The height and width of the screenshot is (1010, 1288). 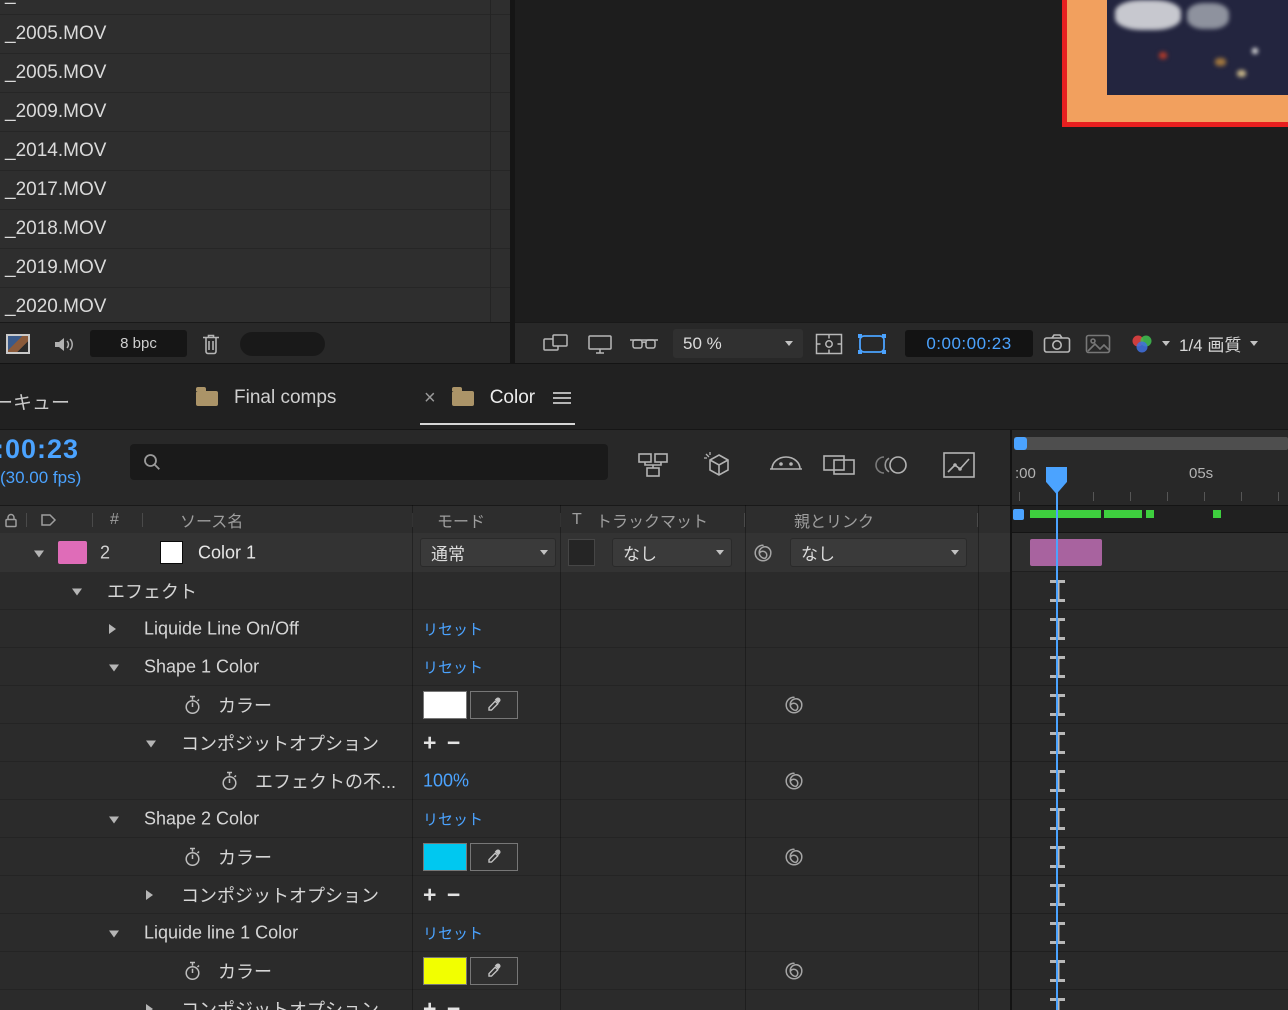 I want to click on thumbnail-icon, so click(x=18, y=344).